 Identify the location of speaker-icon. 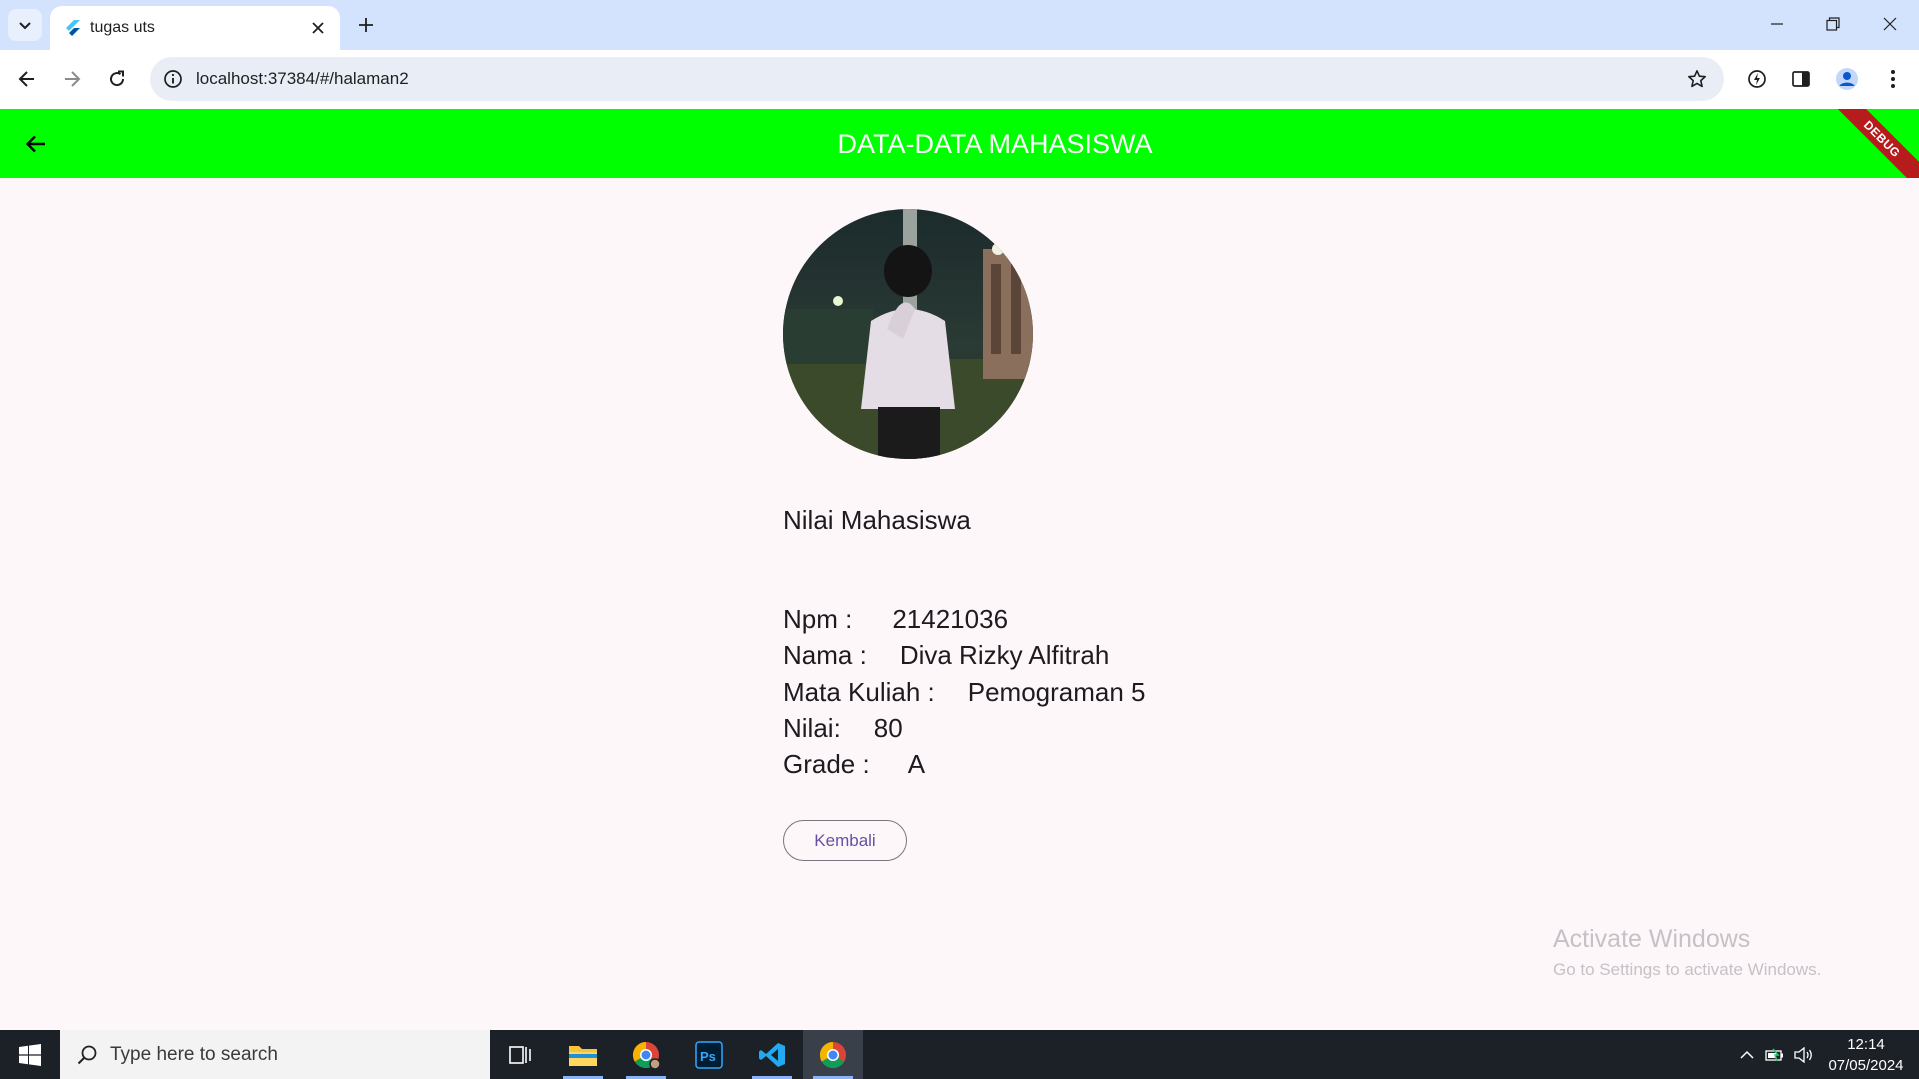
(1803, 1054).